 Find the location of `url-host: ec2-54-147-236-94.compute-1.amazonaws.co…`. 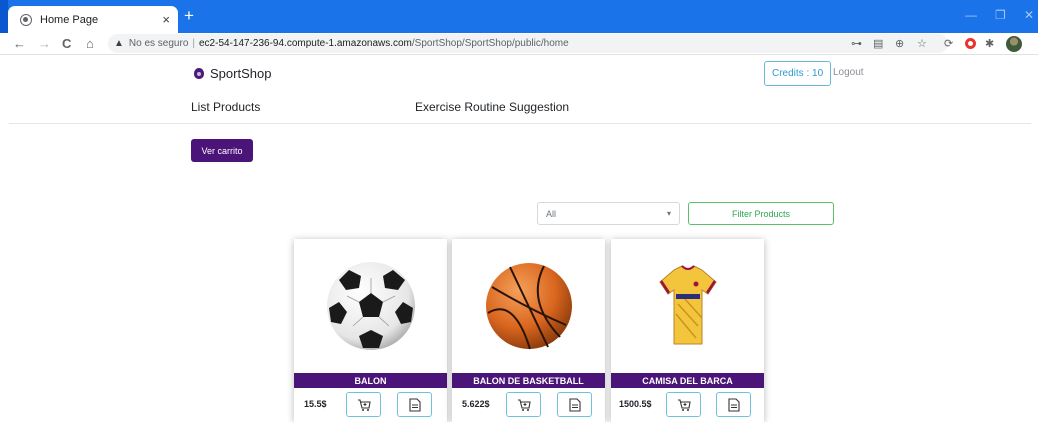

url-host: ec2-54-147-236-94.compute-1.amazonaws.co… is located at coordinates (305, 43).